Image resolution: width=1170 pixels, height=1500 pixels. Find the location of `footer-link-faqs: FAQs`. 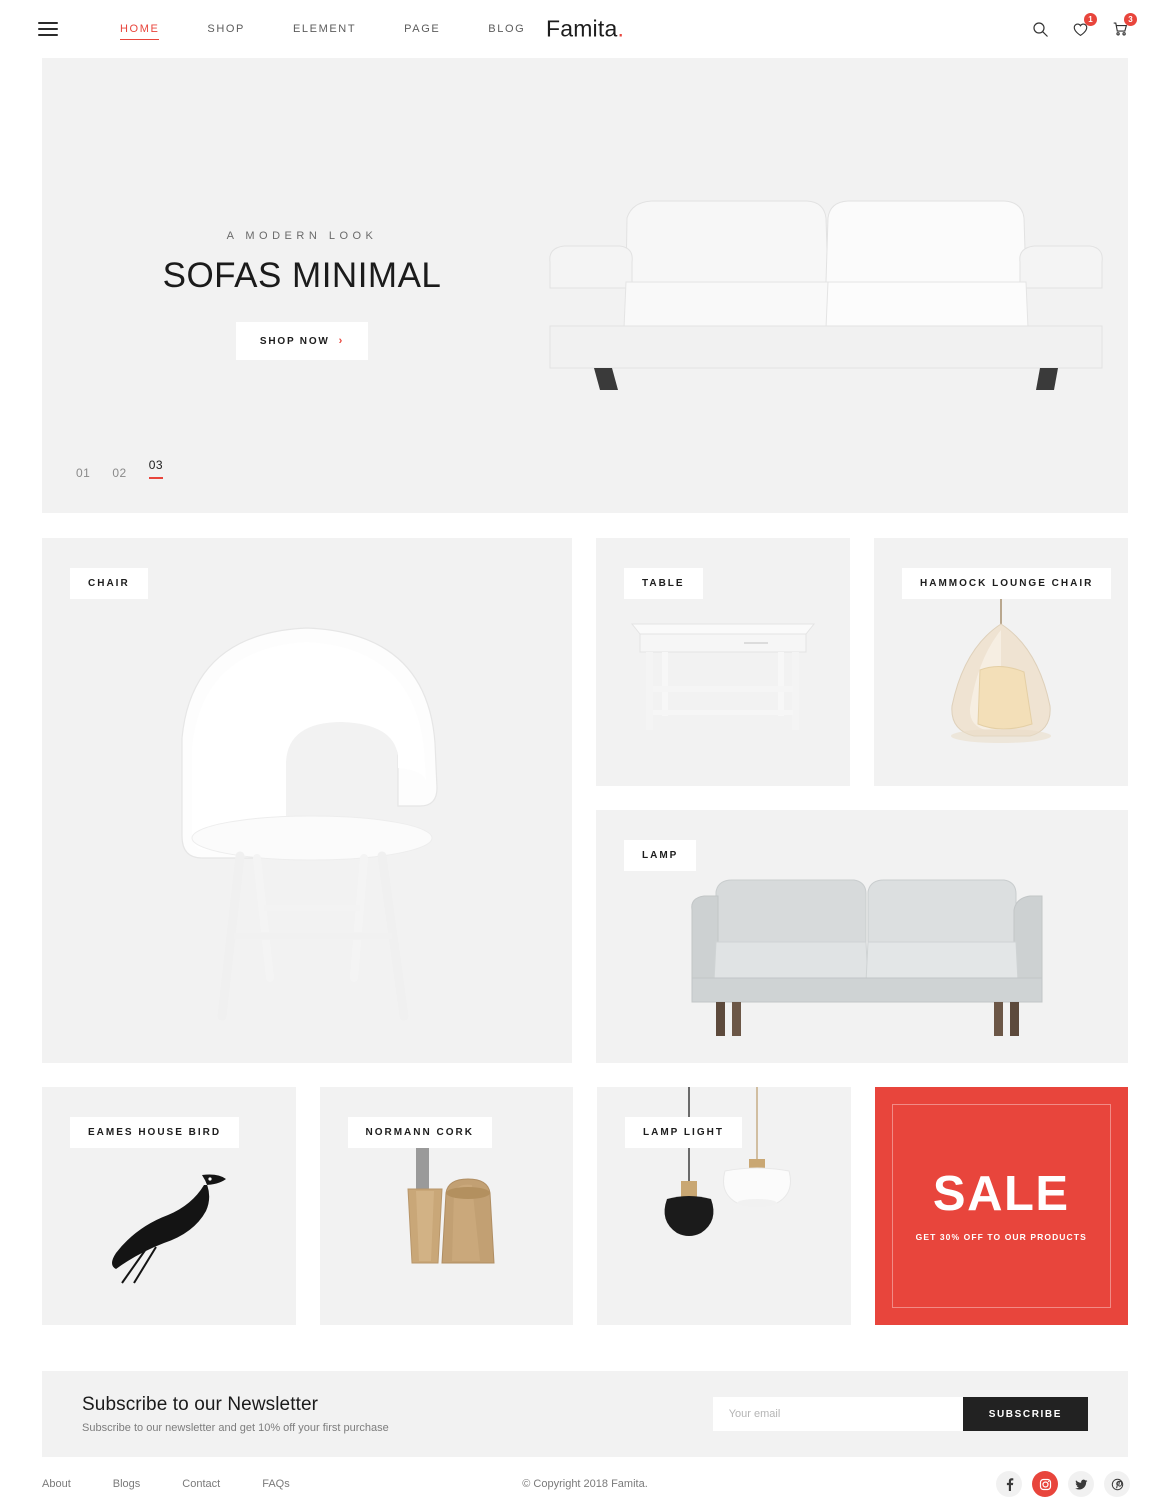

footer-link-faqs: FAQs is located at coordinates (297, 1484).